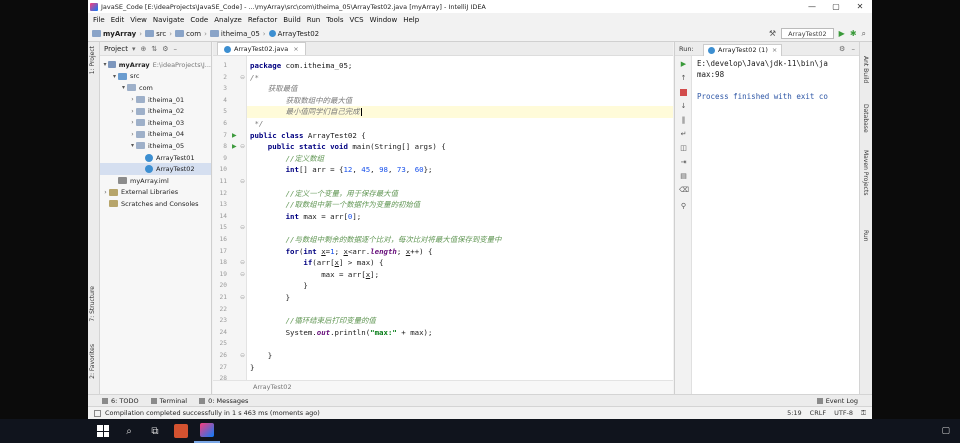 Image resolution: width=960 pixels, height=443 pixels. Describe the element at coordinates (155, 193) in the screenshot. I see `tree-item: › External Libraries` at that location.